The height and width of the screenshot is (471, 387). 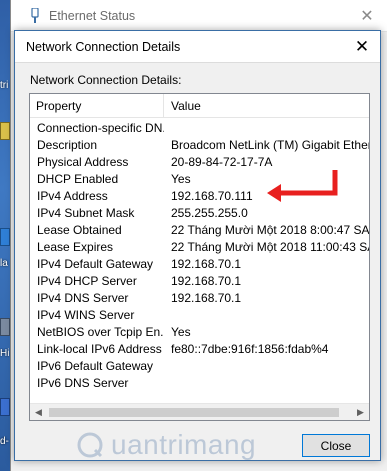 What do you see at coordinates (67, 144) in the screenshot?
I see `property-name: Description` at bounding box center [67, 144].